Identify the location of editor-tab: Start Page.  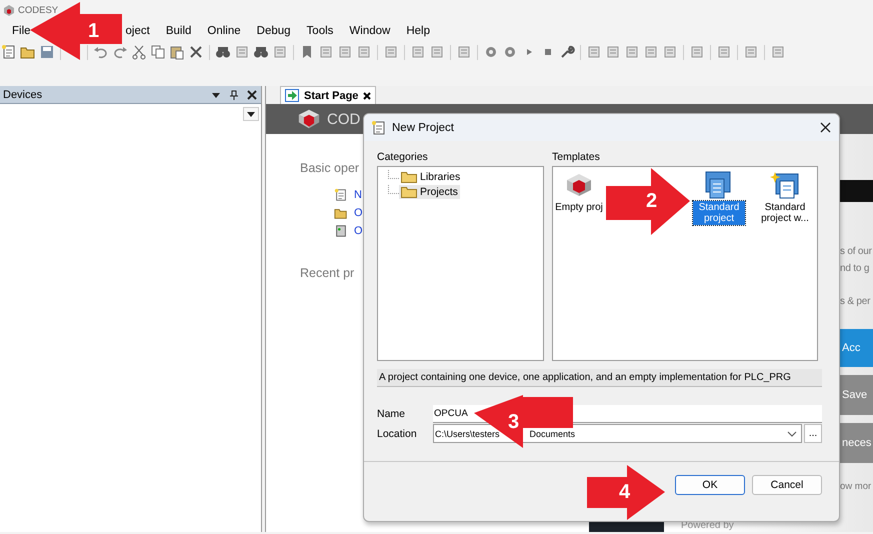
(328, 95).